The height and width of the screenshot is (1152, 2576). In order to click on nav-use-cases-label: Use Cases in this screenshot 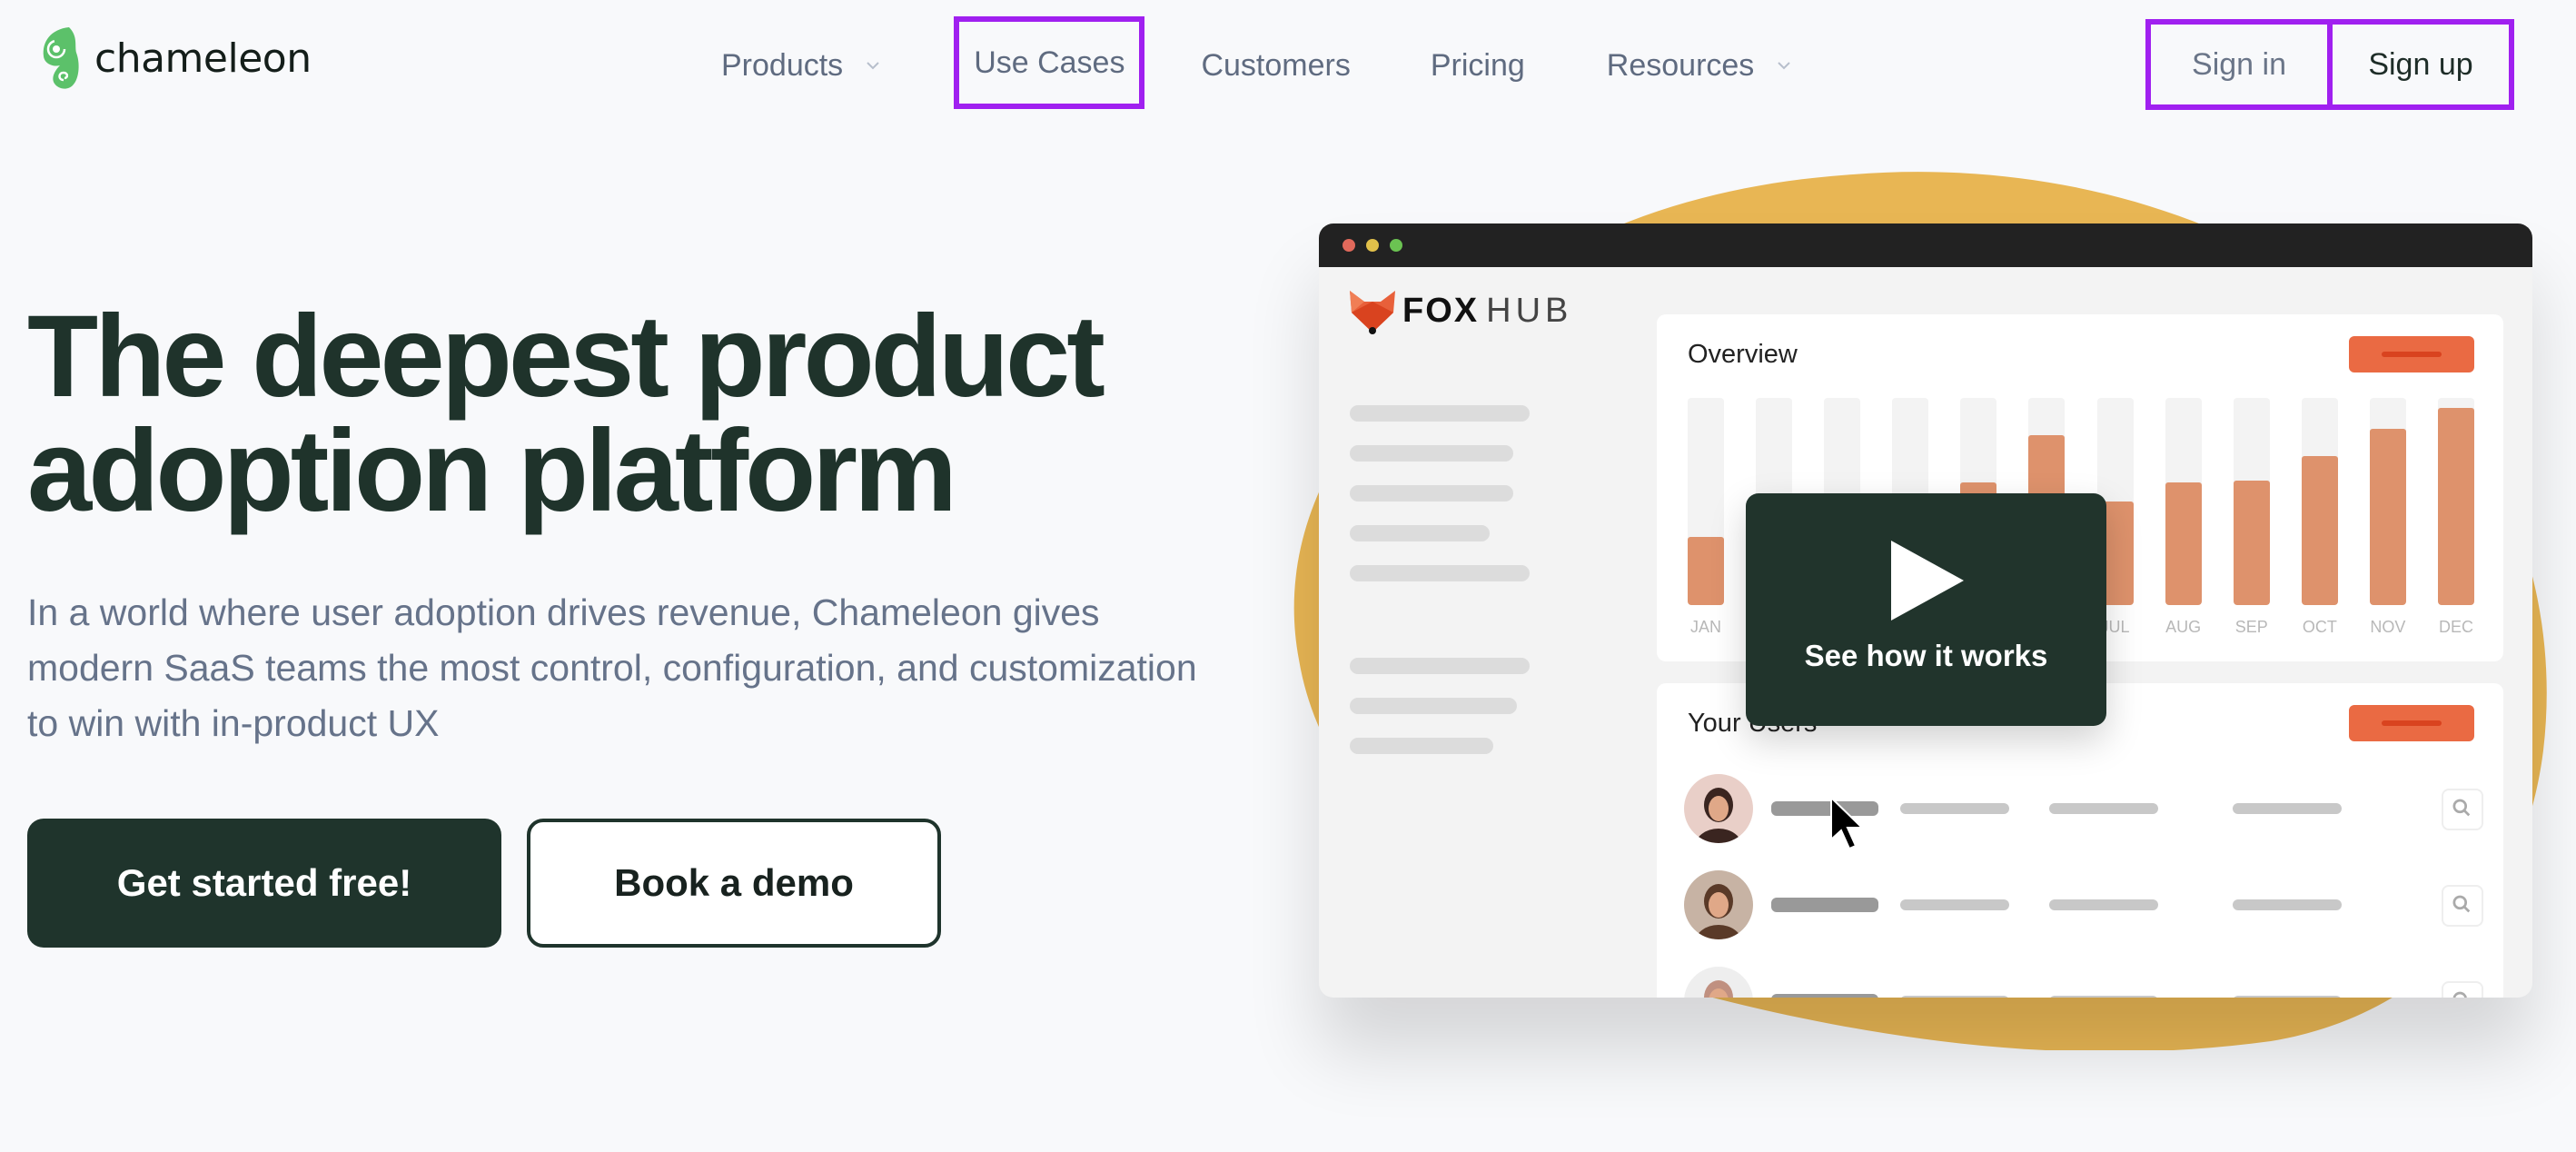, I will do `click(1049, 62)`.